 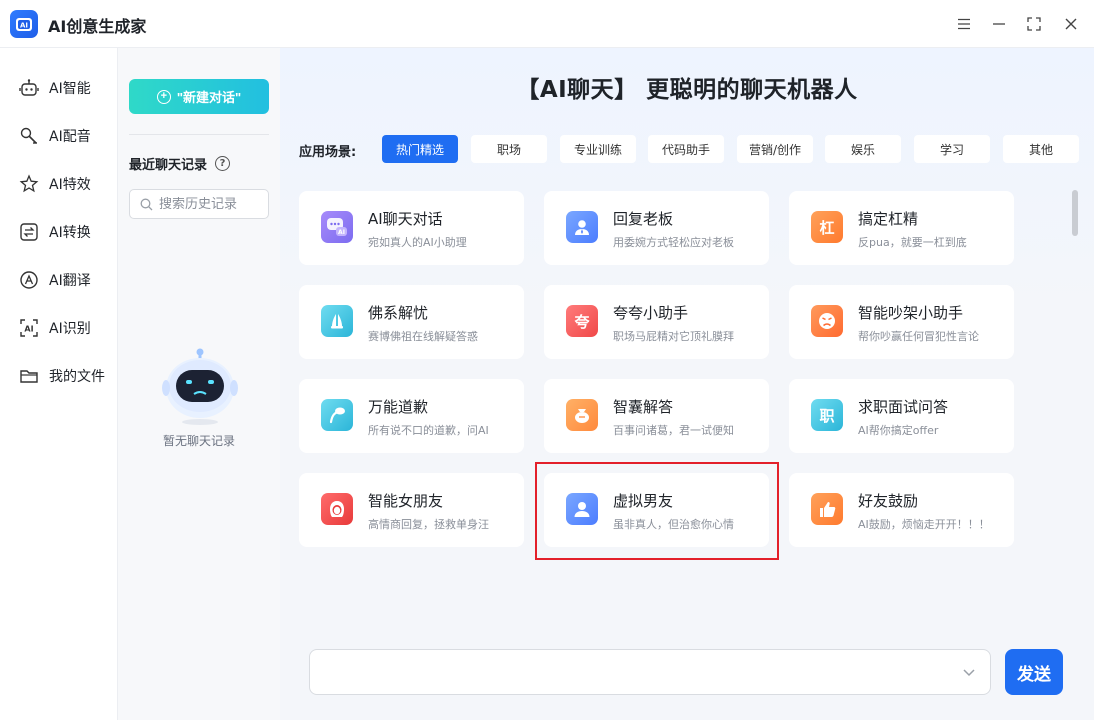 I want to click on card-ai-chat: AI AI聊天对话 宛如真人的AI小助理, so click(x=411, y=228).